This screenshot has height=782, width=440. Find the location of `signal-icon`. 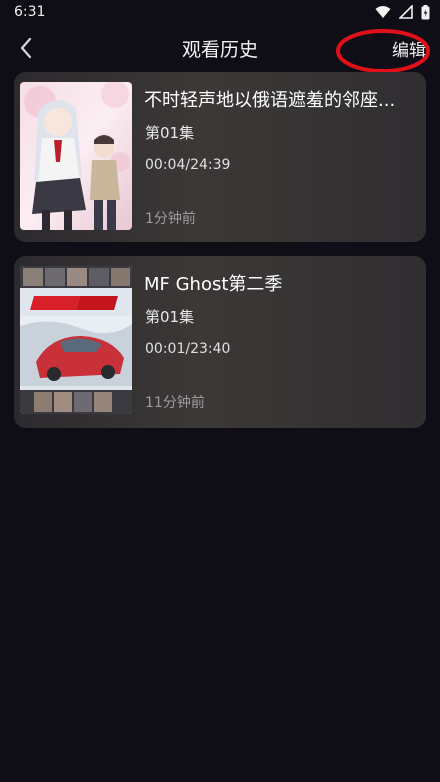

signal-icon is located at coordinates (406, 12).